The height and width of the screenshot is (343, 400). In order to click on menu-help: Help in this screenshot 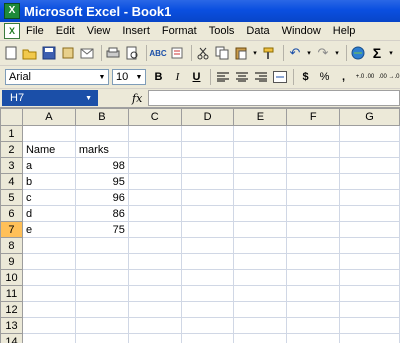, I will do `click(344, 31)`.